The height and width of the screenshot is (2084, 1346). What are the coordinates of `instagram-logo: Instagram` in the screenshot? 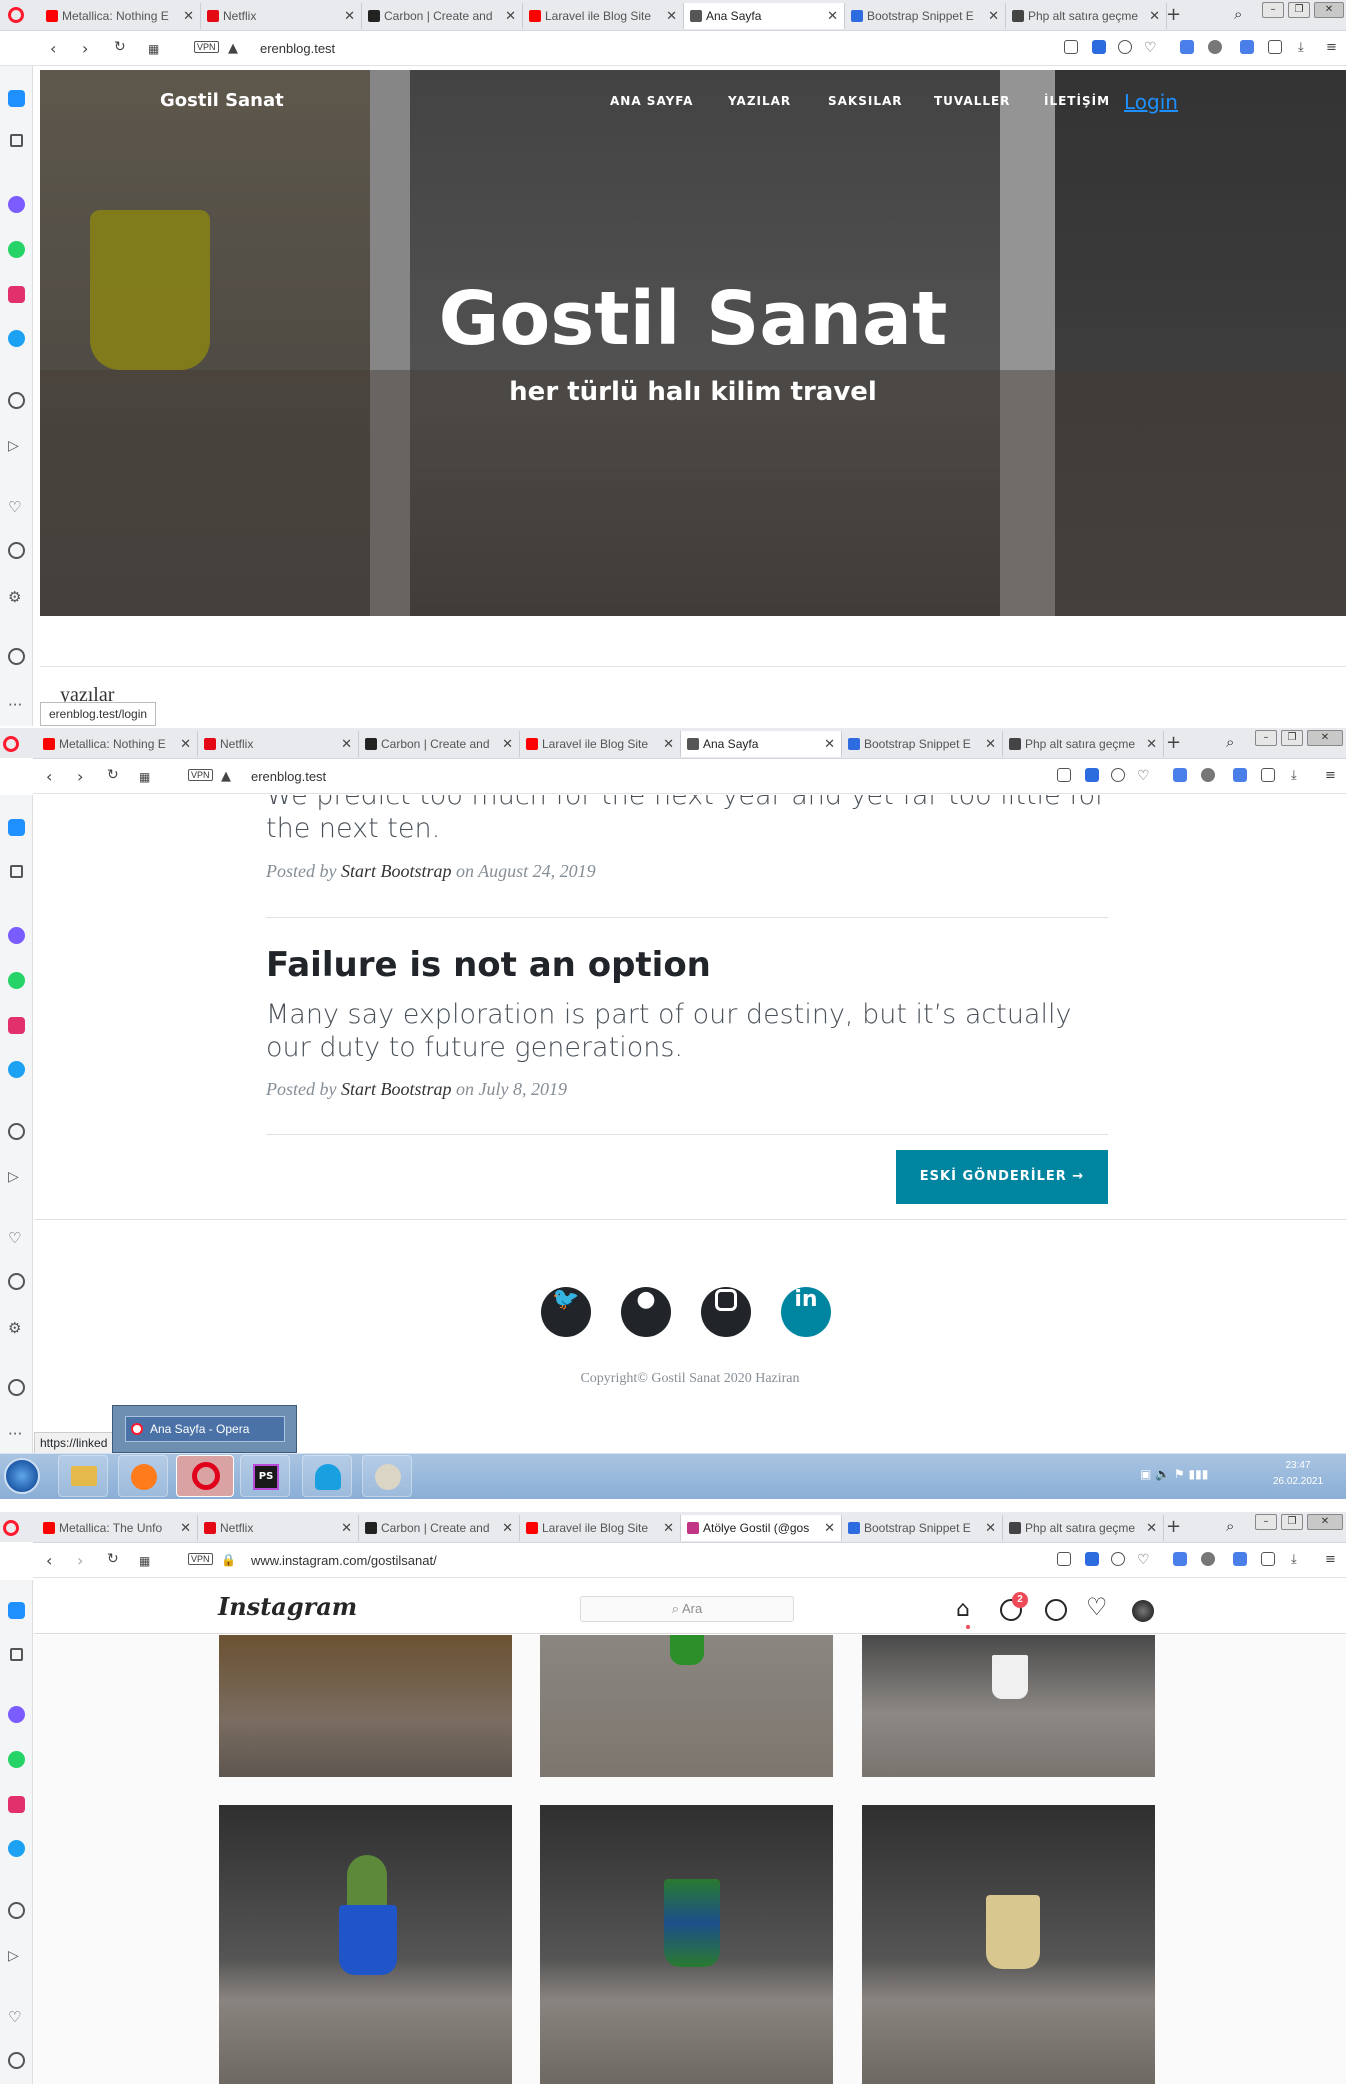 It's located at (287, 1606).